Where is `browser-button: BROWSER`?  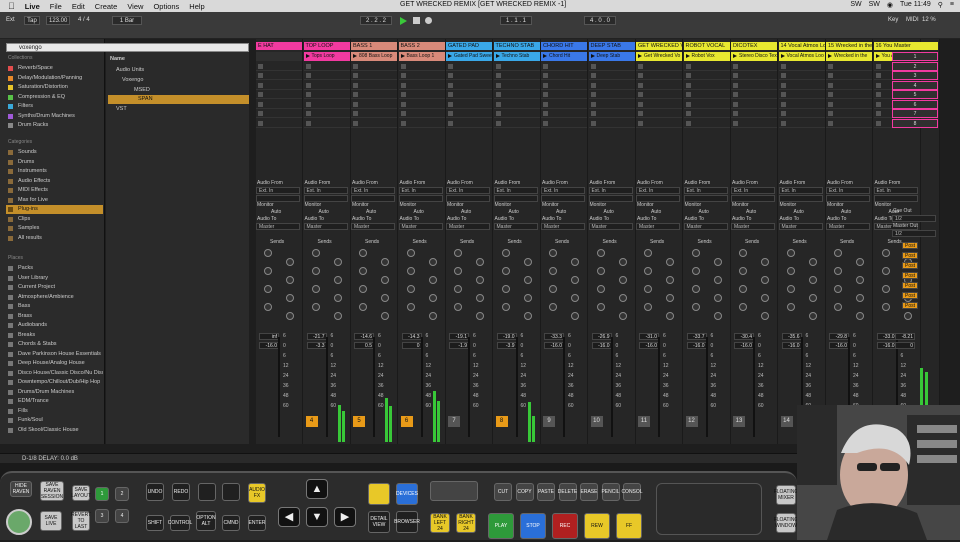 browser-button: BROWSER is located at coordinates (407, 522).